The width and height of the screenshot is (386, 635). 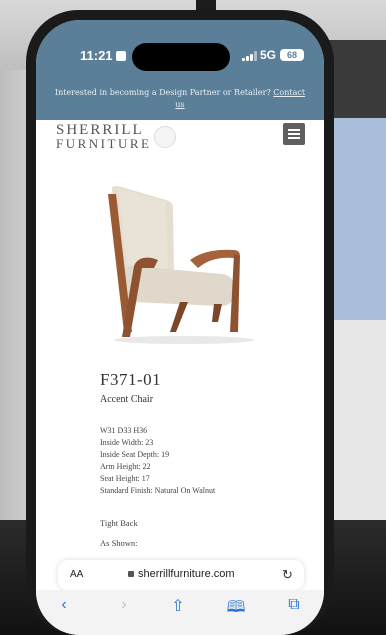 I want to click on address-bar: AA sherrillfurniture.com ↻, so click(x=181, y=575).